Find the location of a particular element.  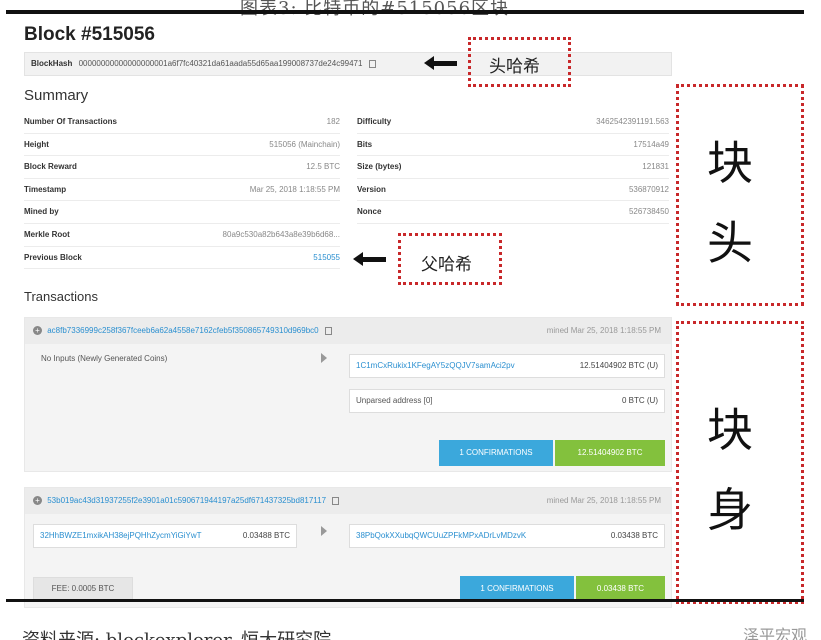

confirmations-button: 1 CONFIRMATIONS is located at coordinates (496, 453).